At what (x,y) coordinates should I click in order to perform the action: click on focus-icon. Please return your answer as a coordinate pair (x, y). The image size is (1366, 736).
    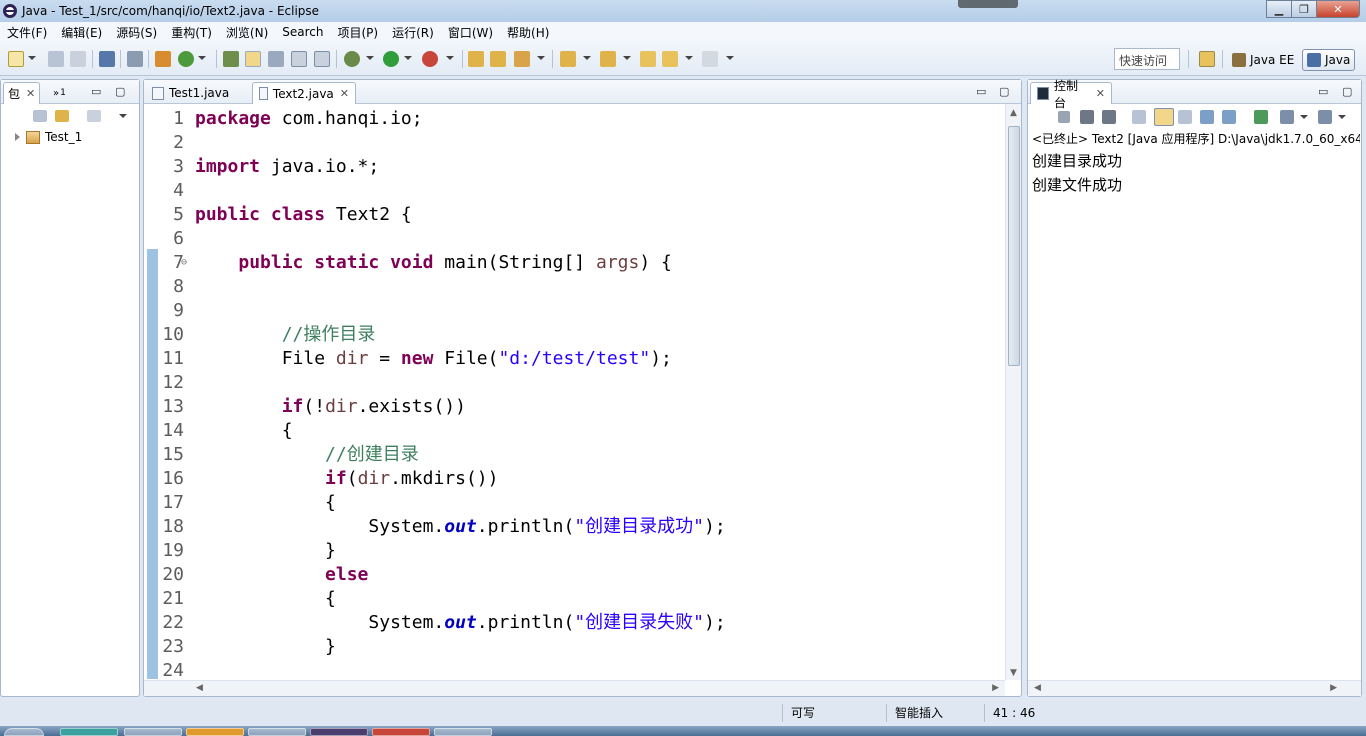
    Looking at the image, I should click on (94, 116).